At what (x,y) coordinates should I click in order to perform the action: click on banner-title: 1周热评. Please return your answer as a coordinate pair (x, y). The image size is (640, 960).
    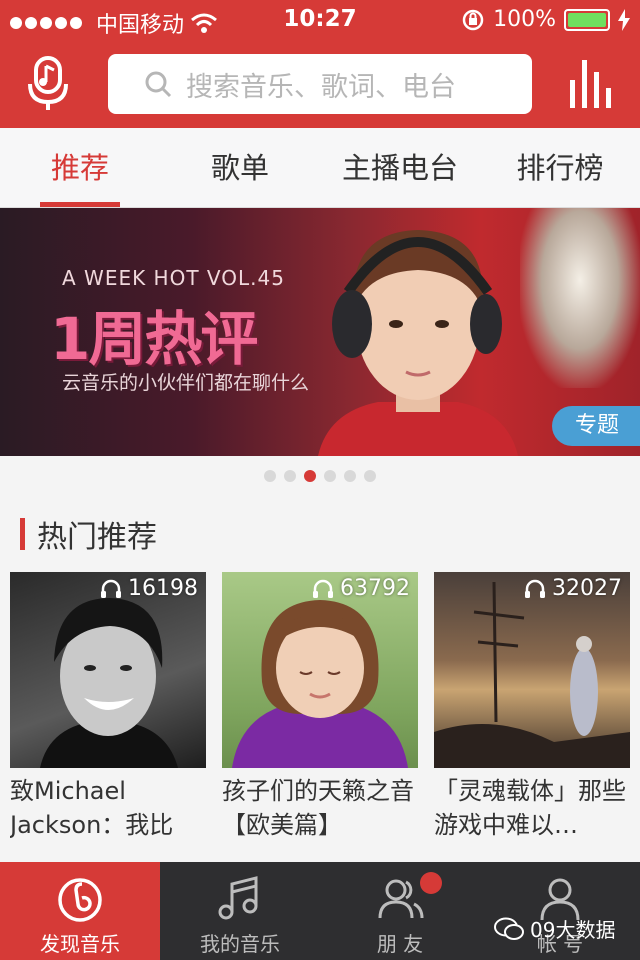
    Looking at the image, I should click on (154, 339).